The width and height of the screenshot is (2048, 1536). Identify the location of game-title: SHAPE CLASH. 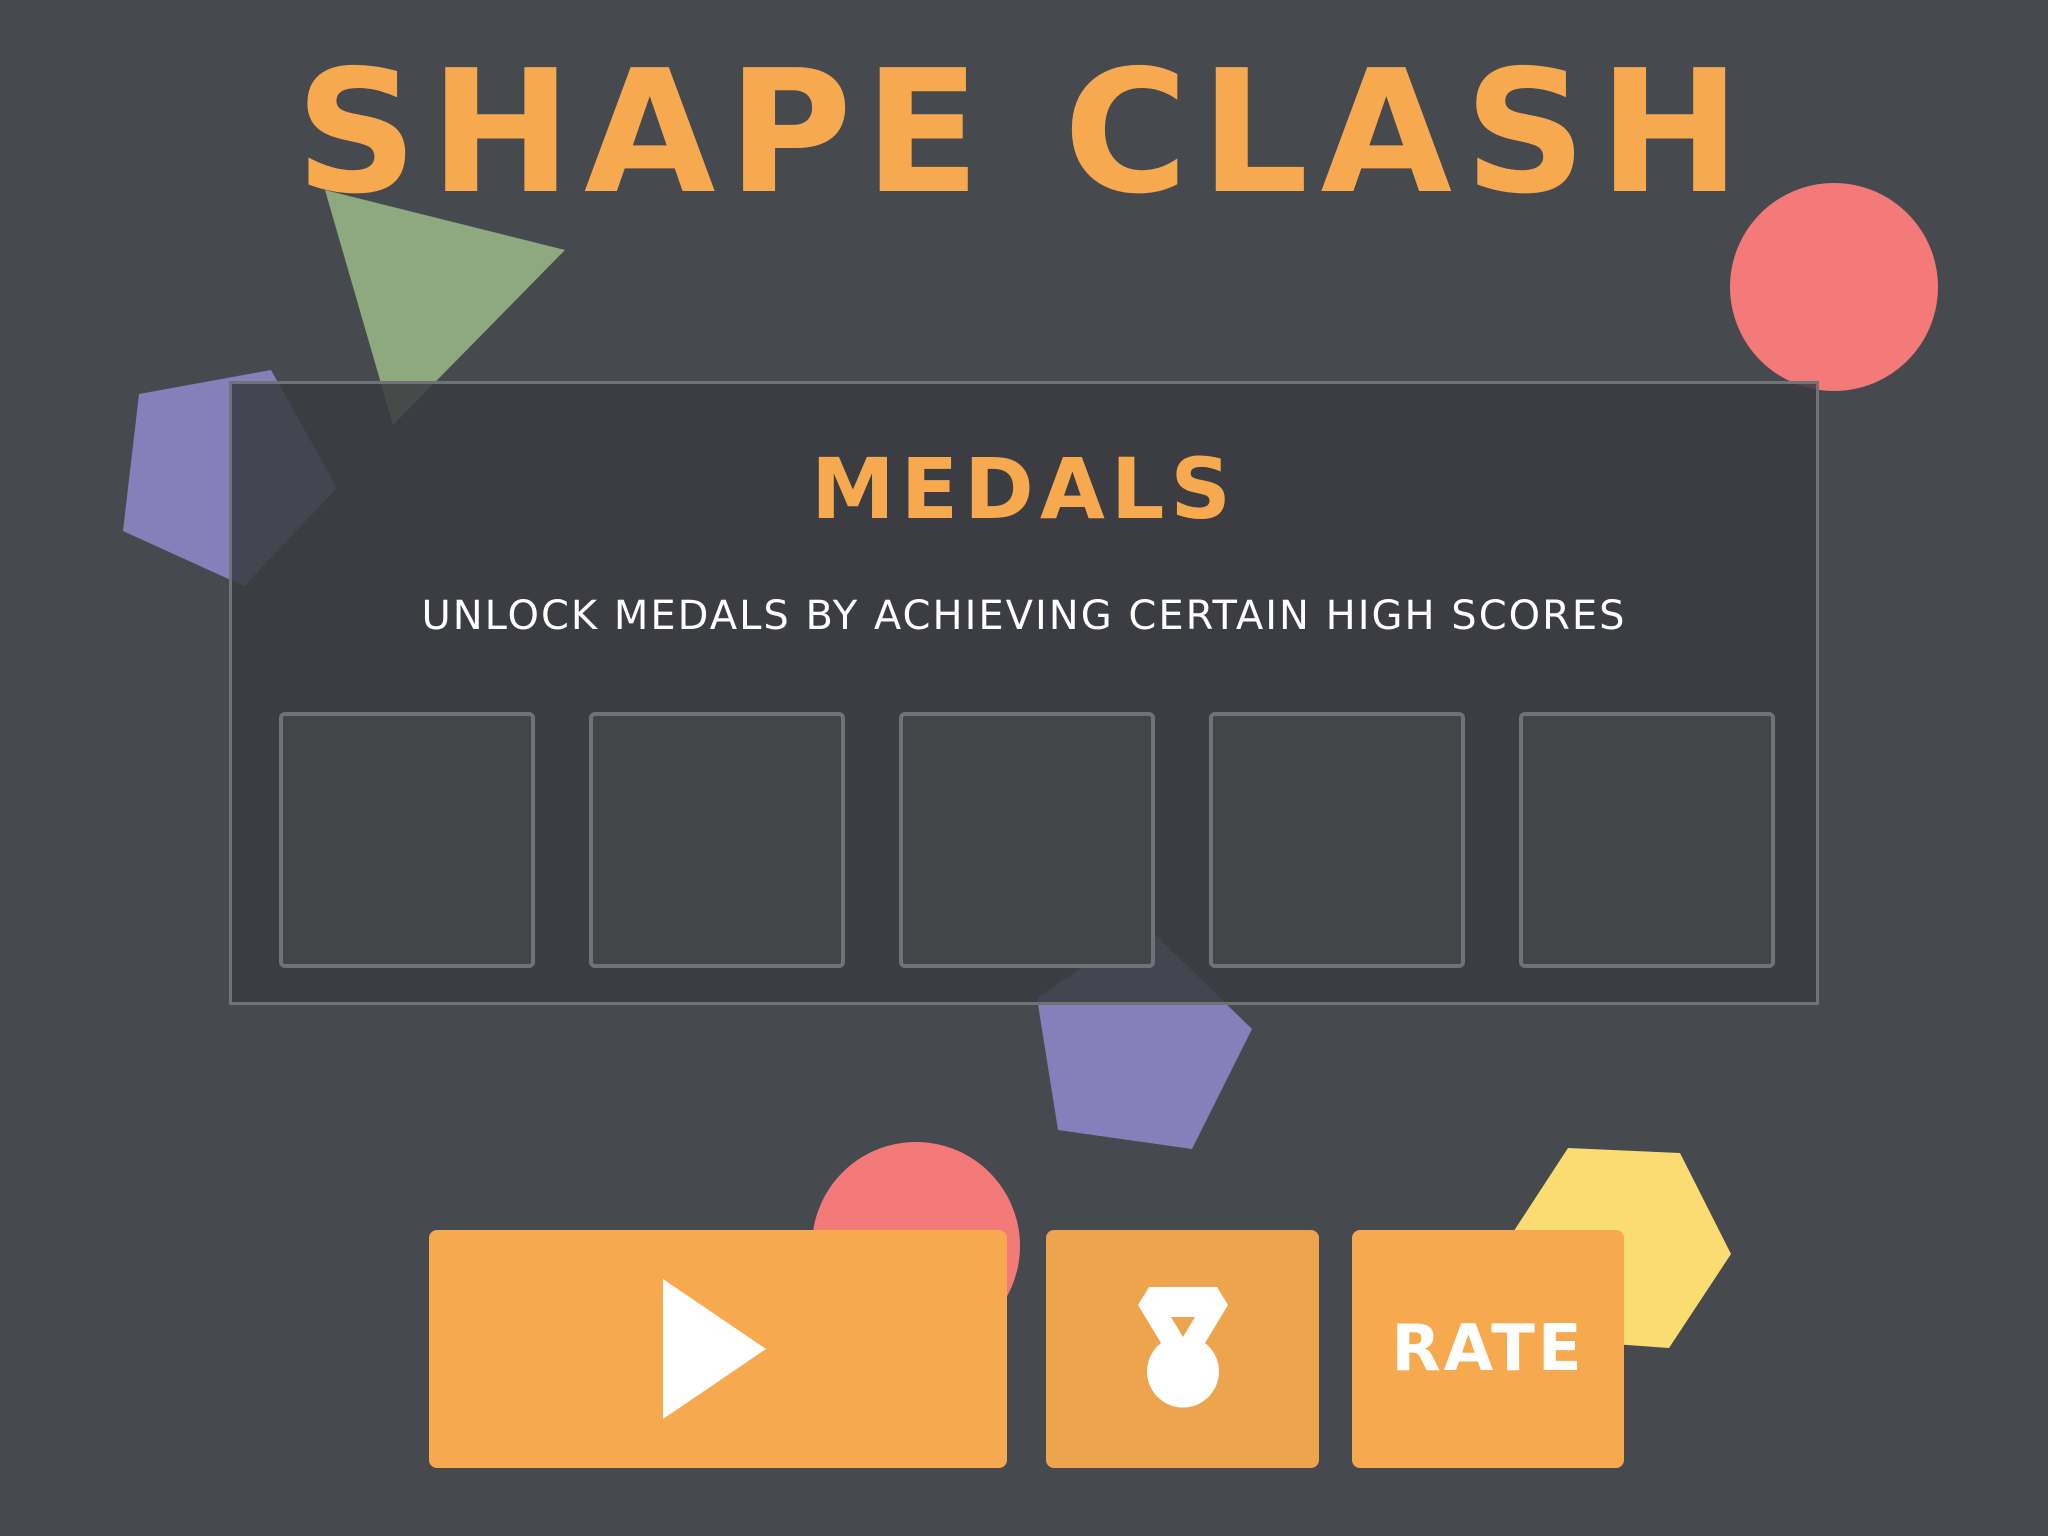
(1024, 133).